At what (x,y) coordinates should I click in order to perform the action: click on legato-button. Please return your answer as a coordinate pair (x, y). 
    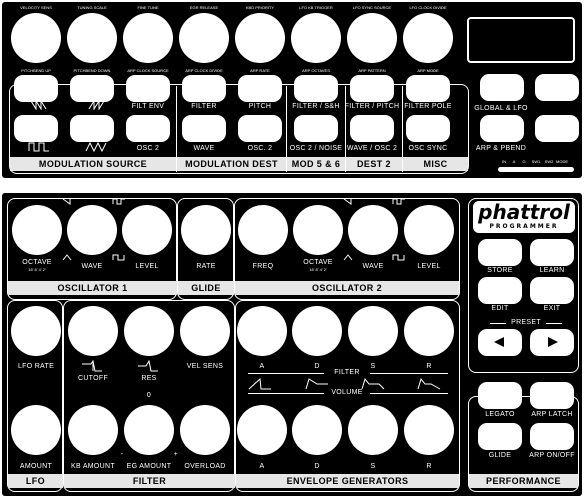
    Looking at the image, I should click on (500, 395).